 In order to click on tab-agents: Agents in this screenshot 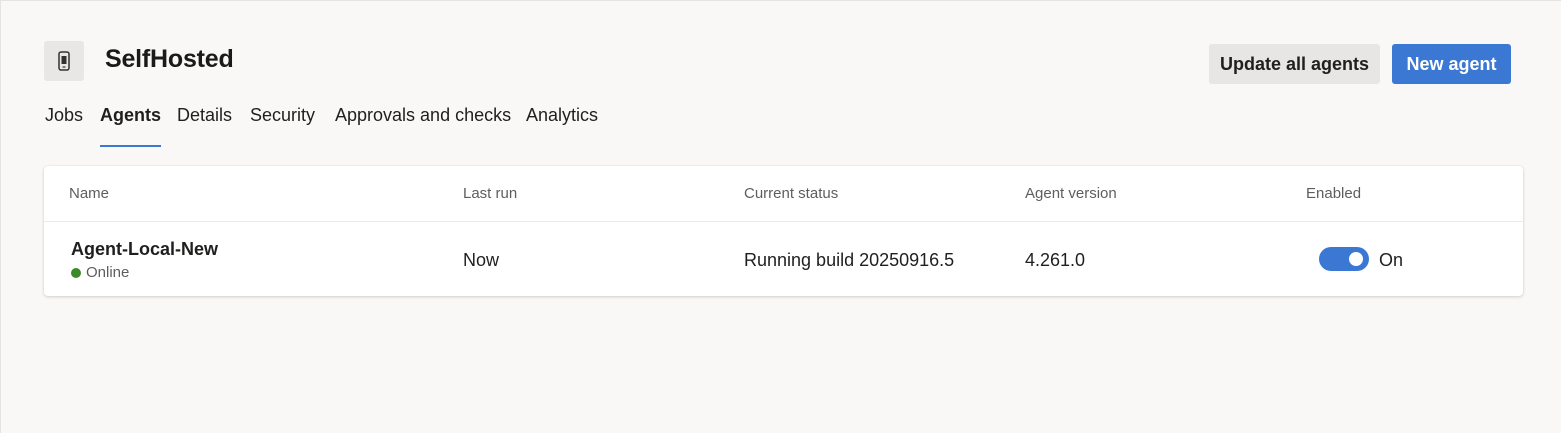, I will do `click(131, 126)`.